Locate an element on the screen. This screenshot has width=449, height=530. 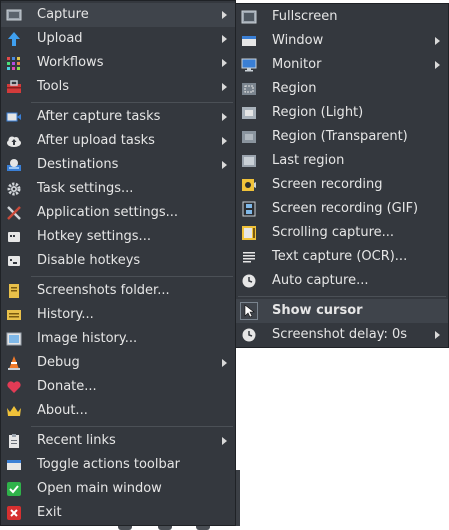
menu-item-label: Tools is located at coordinates (53, 86).